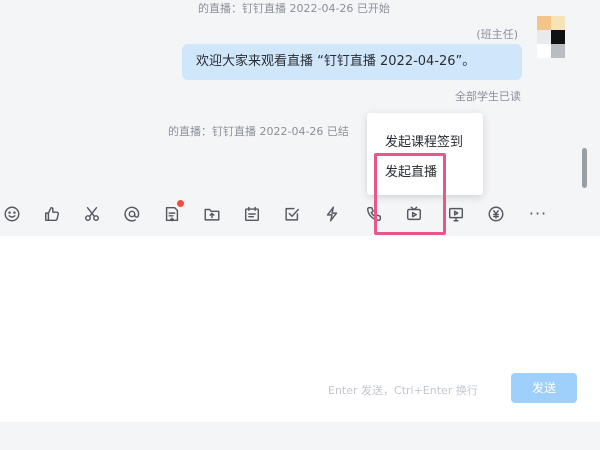 This screenshot has width=600, height=450. I want to click on read-status: 全部学生已读, so click(488, 96).